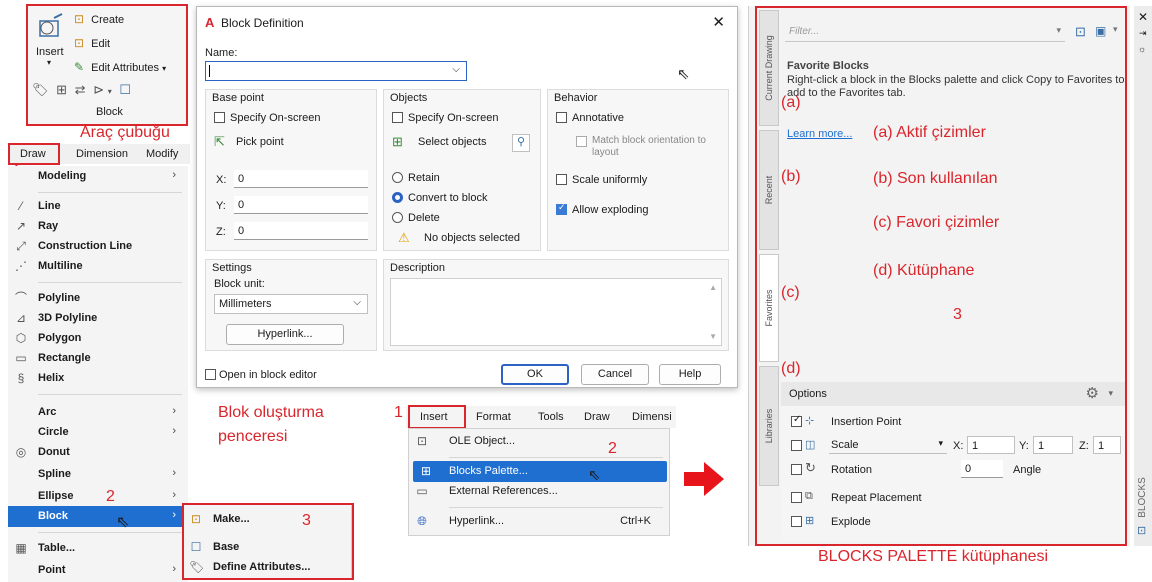 The image size is (1152, 582). Describe the element at coordinates (98, 206) in the screenshot. I see `menu-item-line: ⁄ Line` at that location.